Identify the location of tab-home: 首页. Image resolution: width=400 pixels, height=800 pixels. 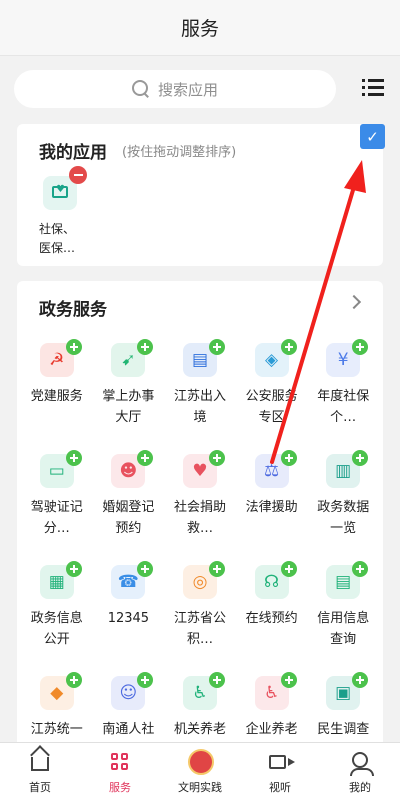
(40, 771).